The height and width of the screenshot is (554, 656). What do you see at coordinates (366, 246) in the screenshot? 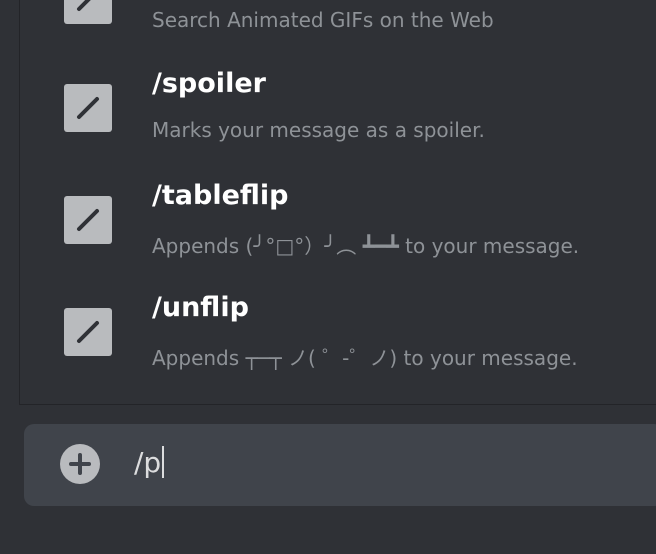
I see `command-description: Appends (╯°□°）╯︵ ┻━┻ to your message.` at bounding box center [366, 246].